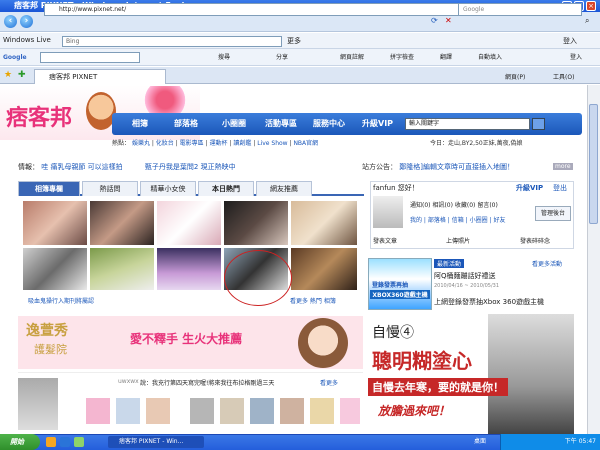 The image size is (600, 450). Describe the element at coordinates (140, 124) in the screenshot. I see `nav-album: 相簿` at that location.